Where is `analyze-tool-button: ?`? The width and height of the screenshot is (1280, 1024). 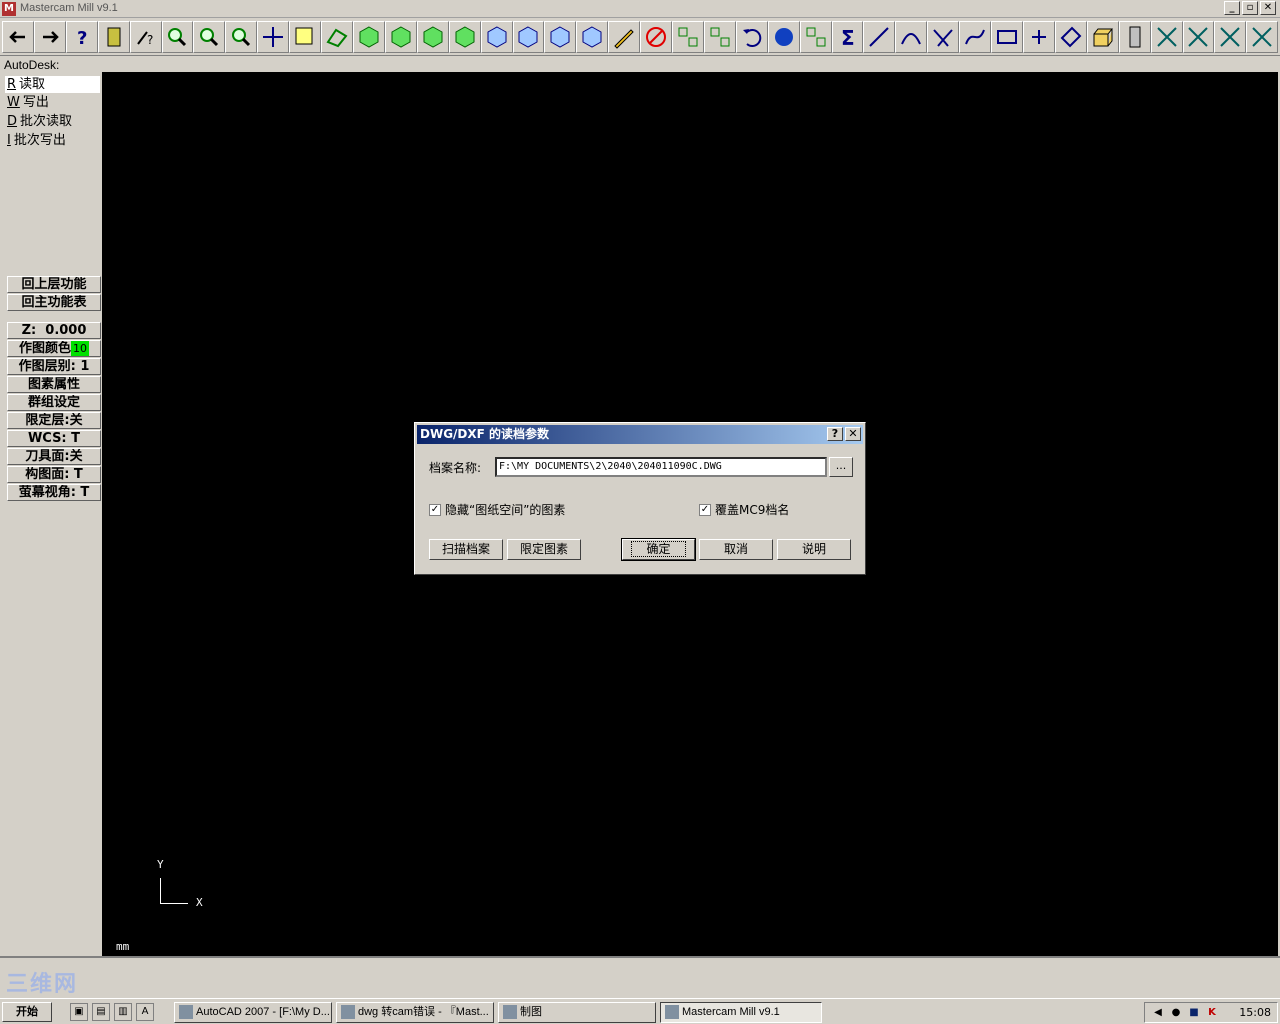 analyze-tool-button: ? is located at coordinates (145, 37).